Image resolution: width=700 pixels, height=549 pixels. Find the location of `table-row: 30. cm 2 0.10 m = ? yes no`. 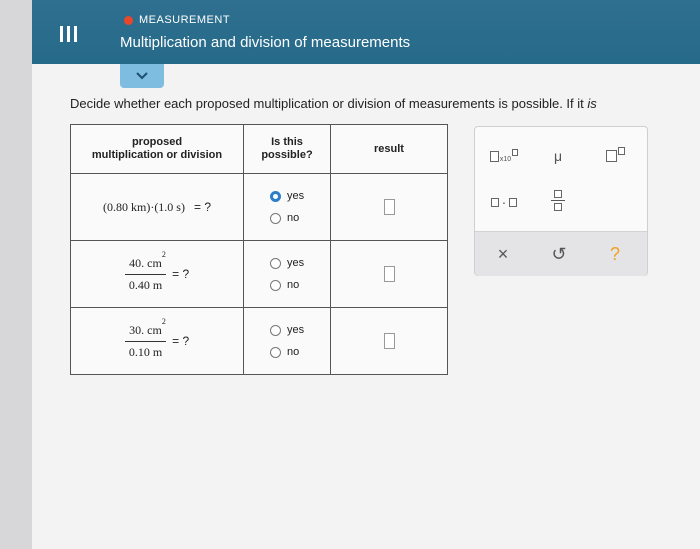

table-row: 30. cm 2 0.10 m = ? yes no is located at coordinates (259, 341).